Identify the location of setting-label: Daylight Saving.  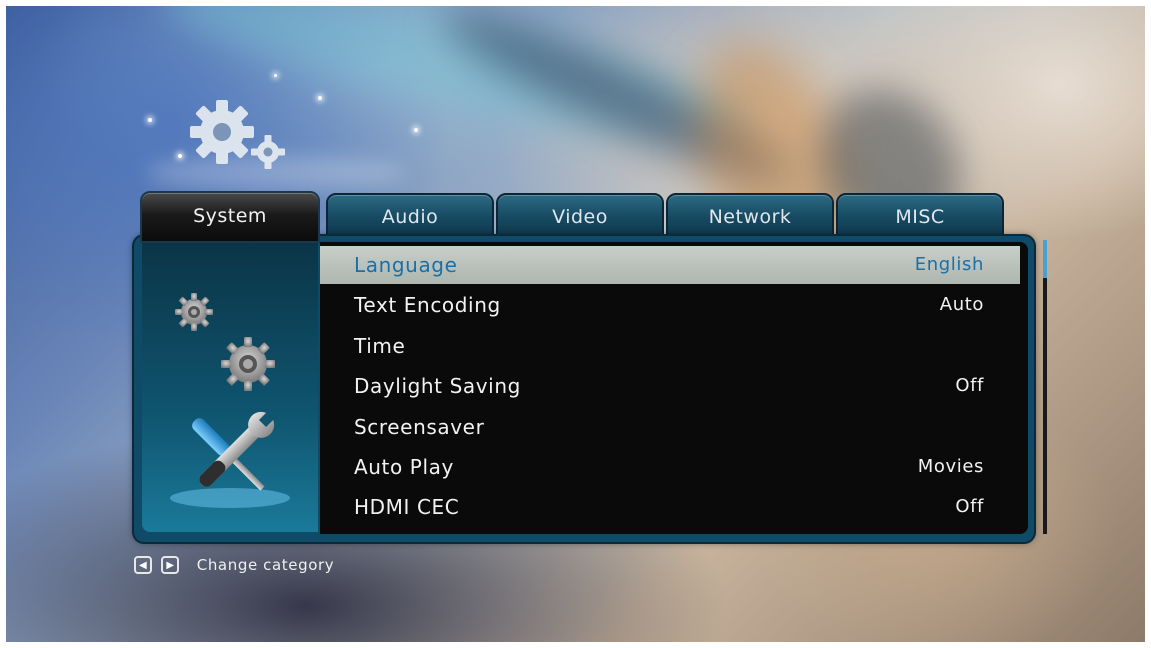
(437, 386).